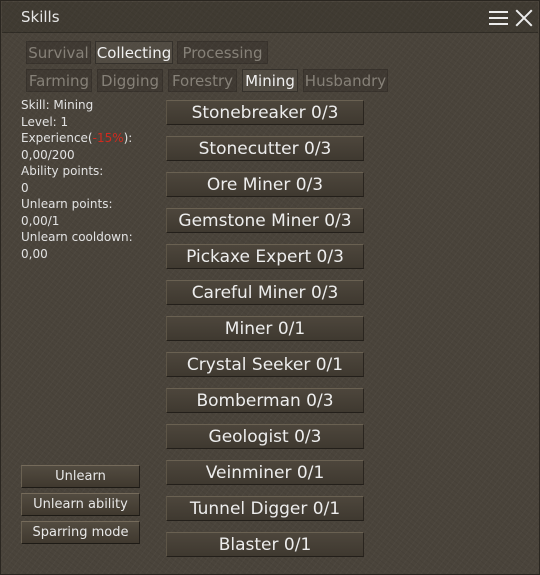 This screenshot has width=540, height=575. I want to click on ability-veinminer: Veinminer 0/1, so click(265, 472).